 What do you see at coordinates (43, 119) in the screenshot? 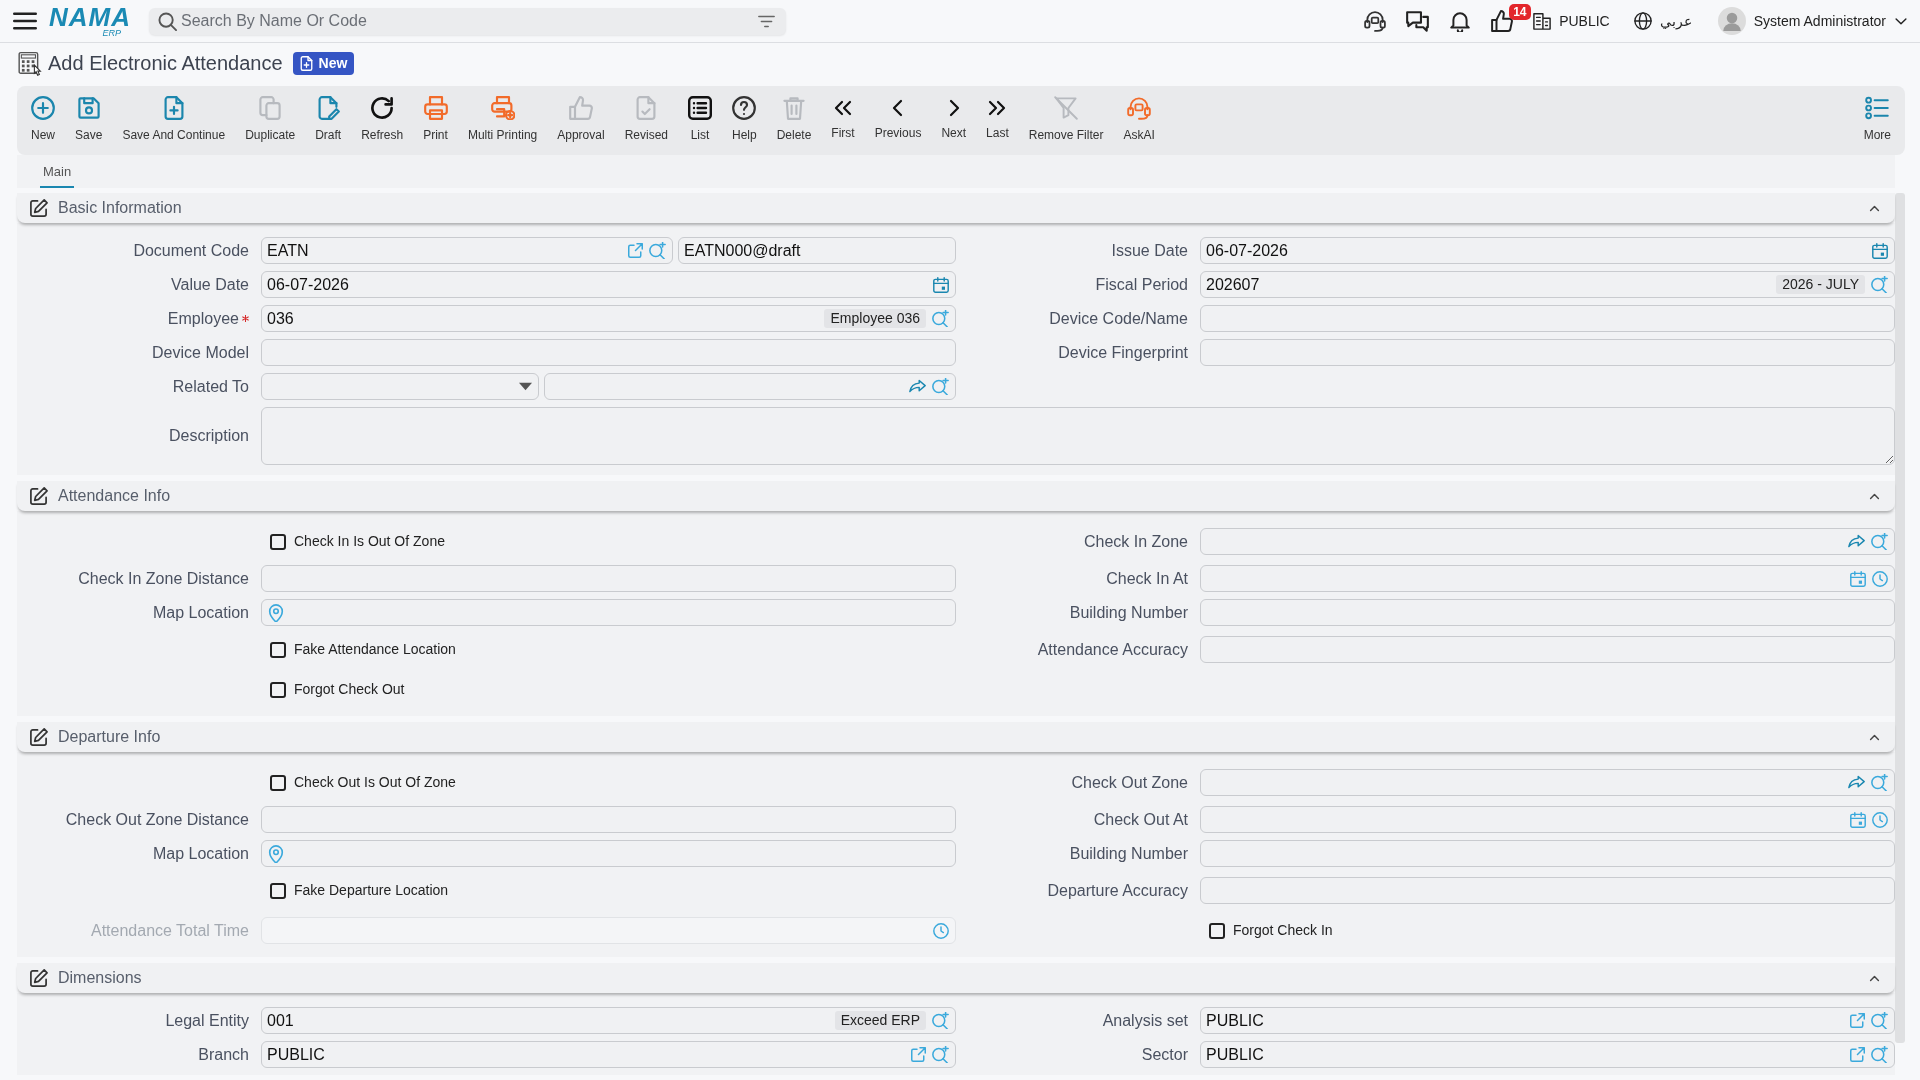
I see `toolbar-button: New` at bounding box center [43, 119].